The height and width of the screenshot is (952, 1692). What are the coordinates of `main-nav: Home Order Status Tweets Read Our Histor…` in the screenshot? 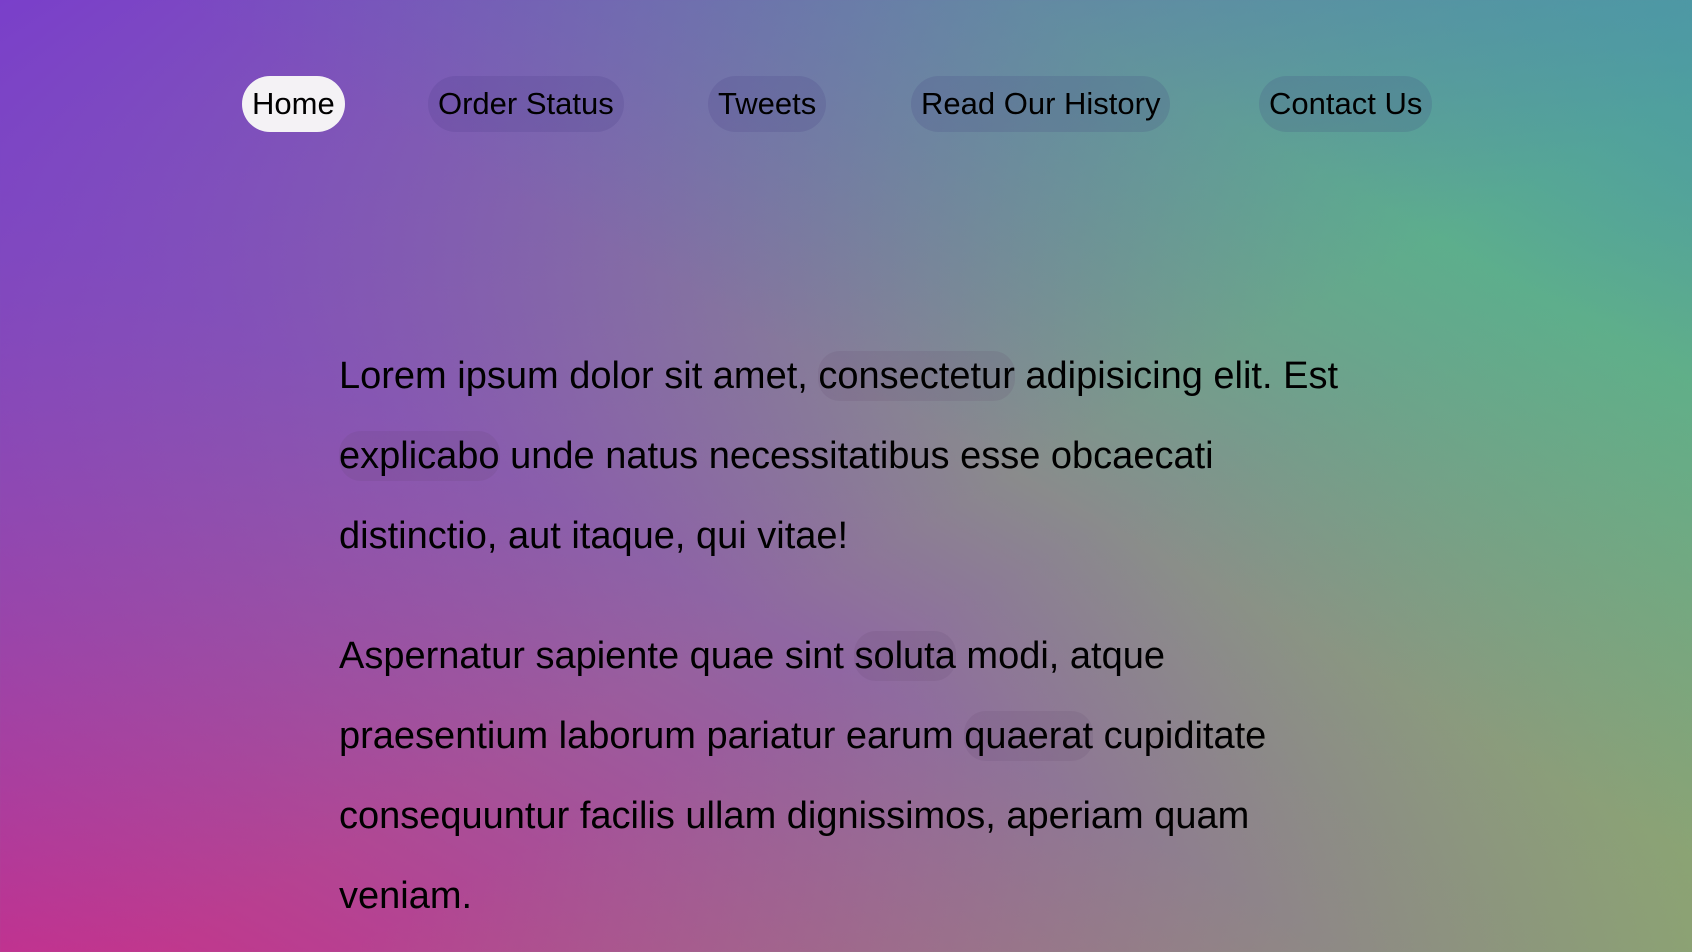 It's located at (846, 104).